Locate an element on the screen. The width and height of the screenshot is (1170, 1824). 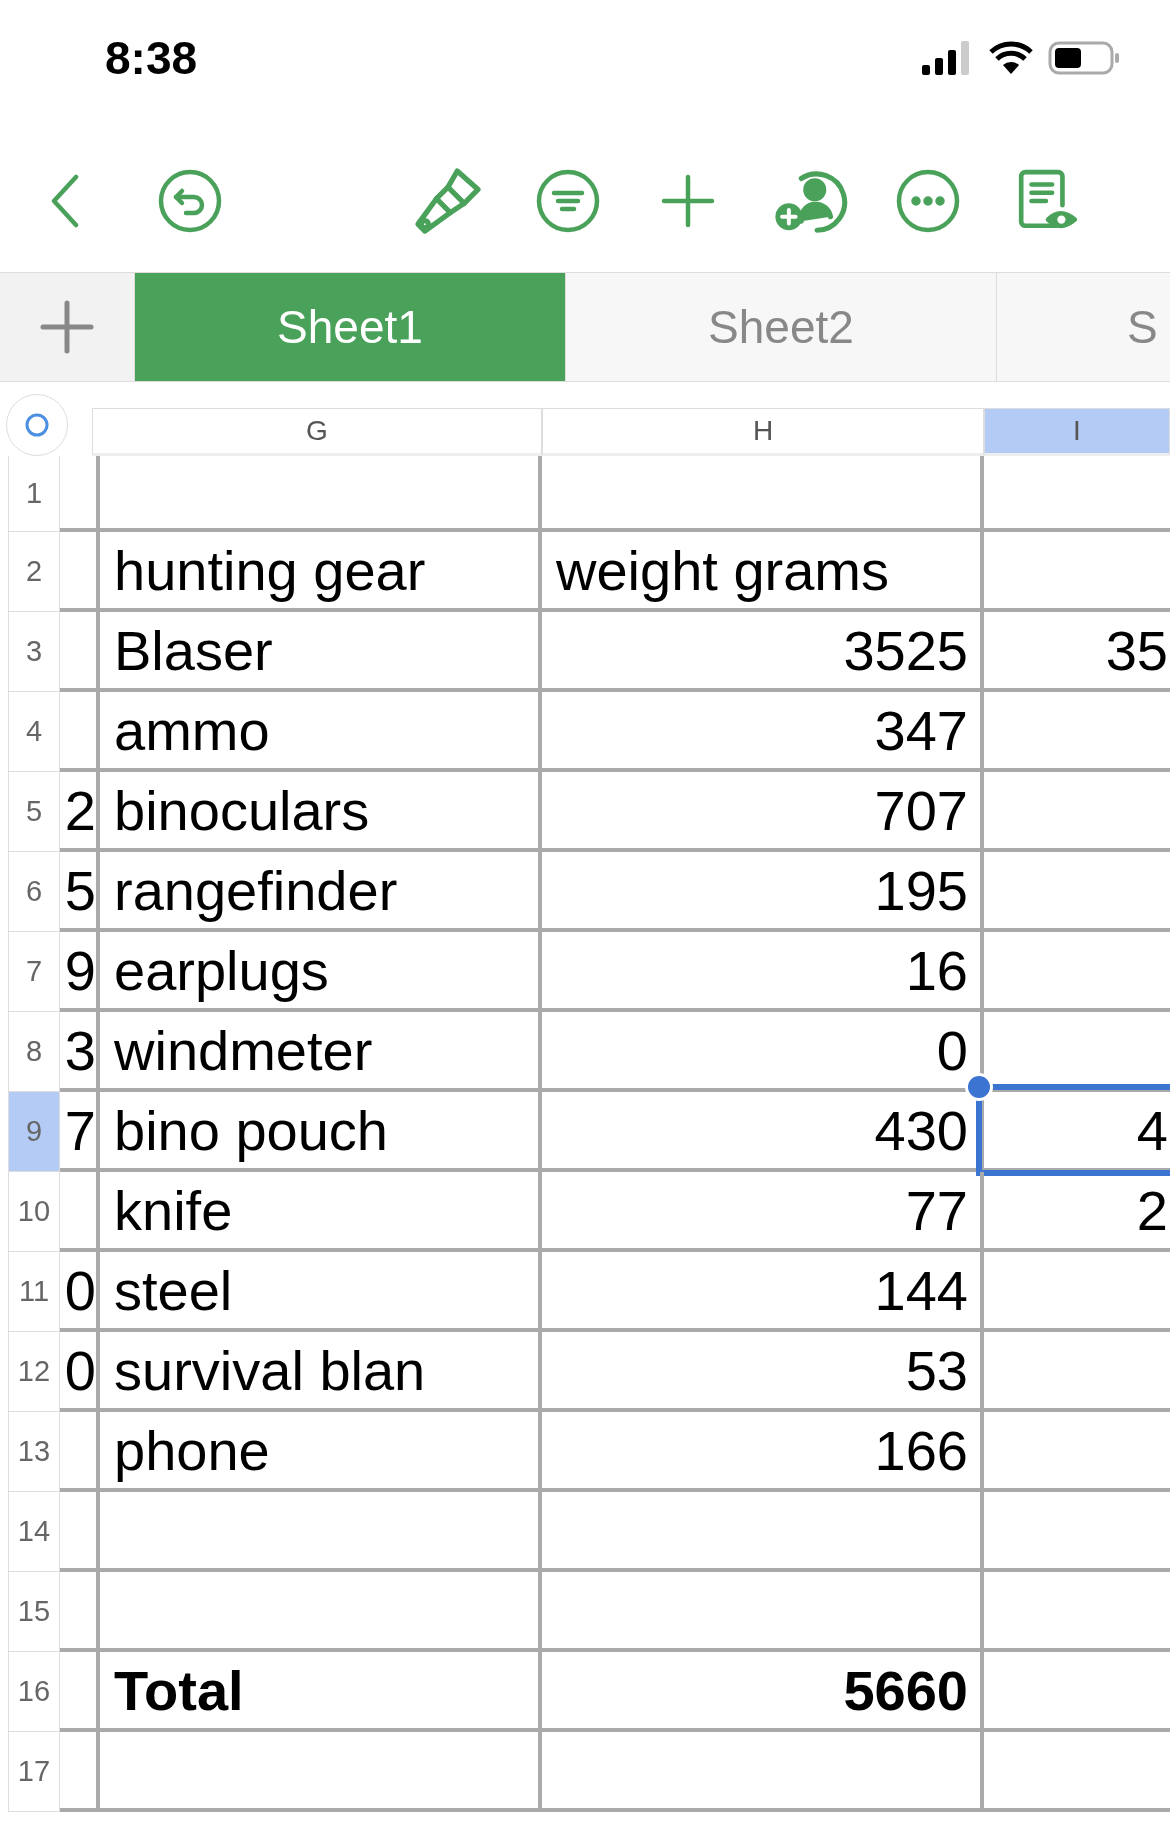
table-cell: Total is located at coordinates (321, 1692).